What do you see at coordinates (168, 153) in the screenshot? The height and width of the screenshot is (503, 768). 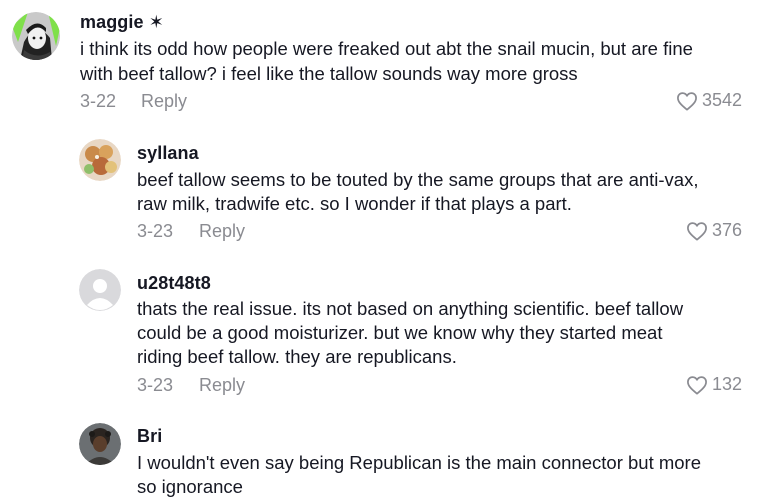 I see `username: syllana` at bounding box center [168, 153].